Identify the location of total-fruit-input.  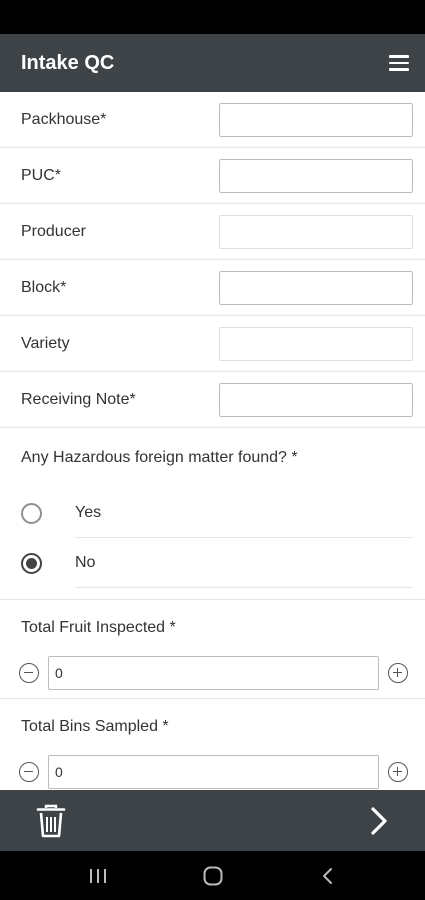
(213, 673).